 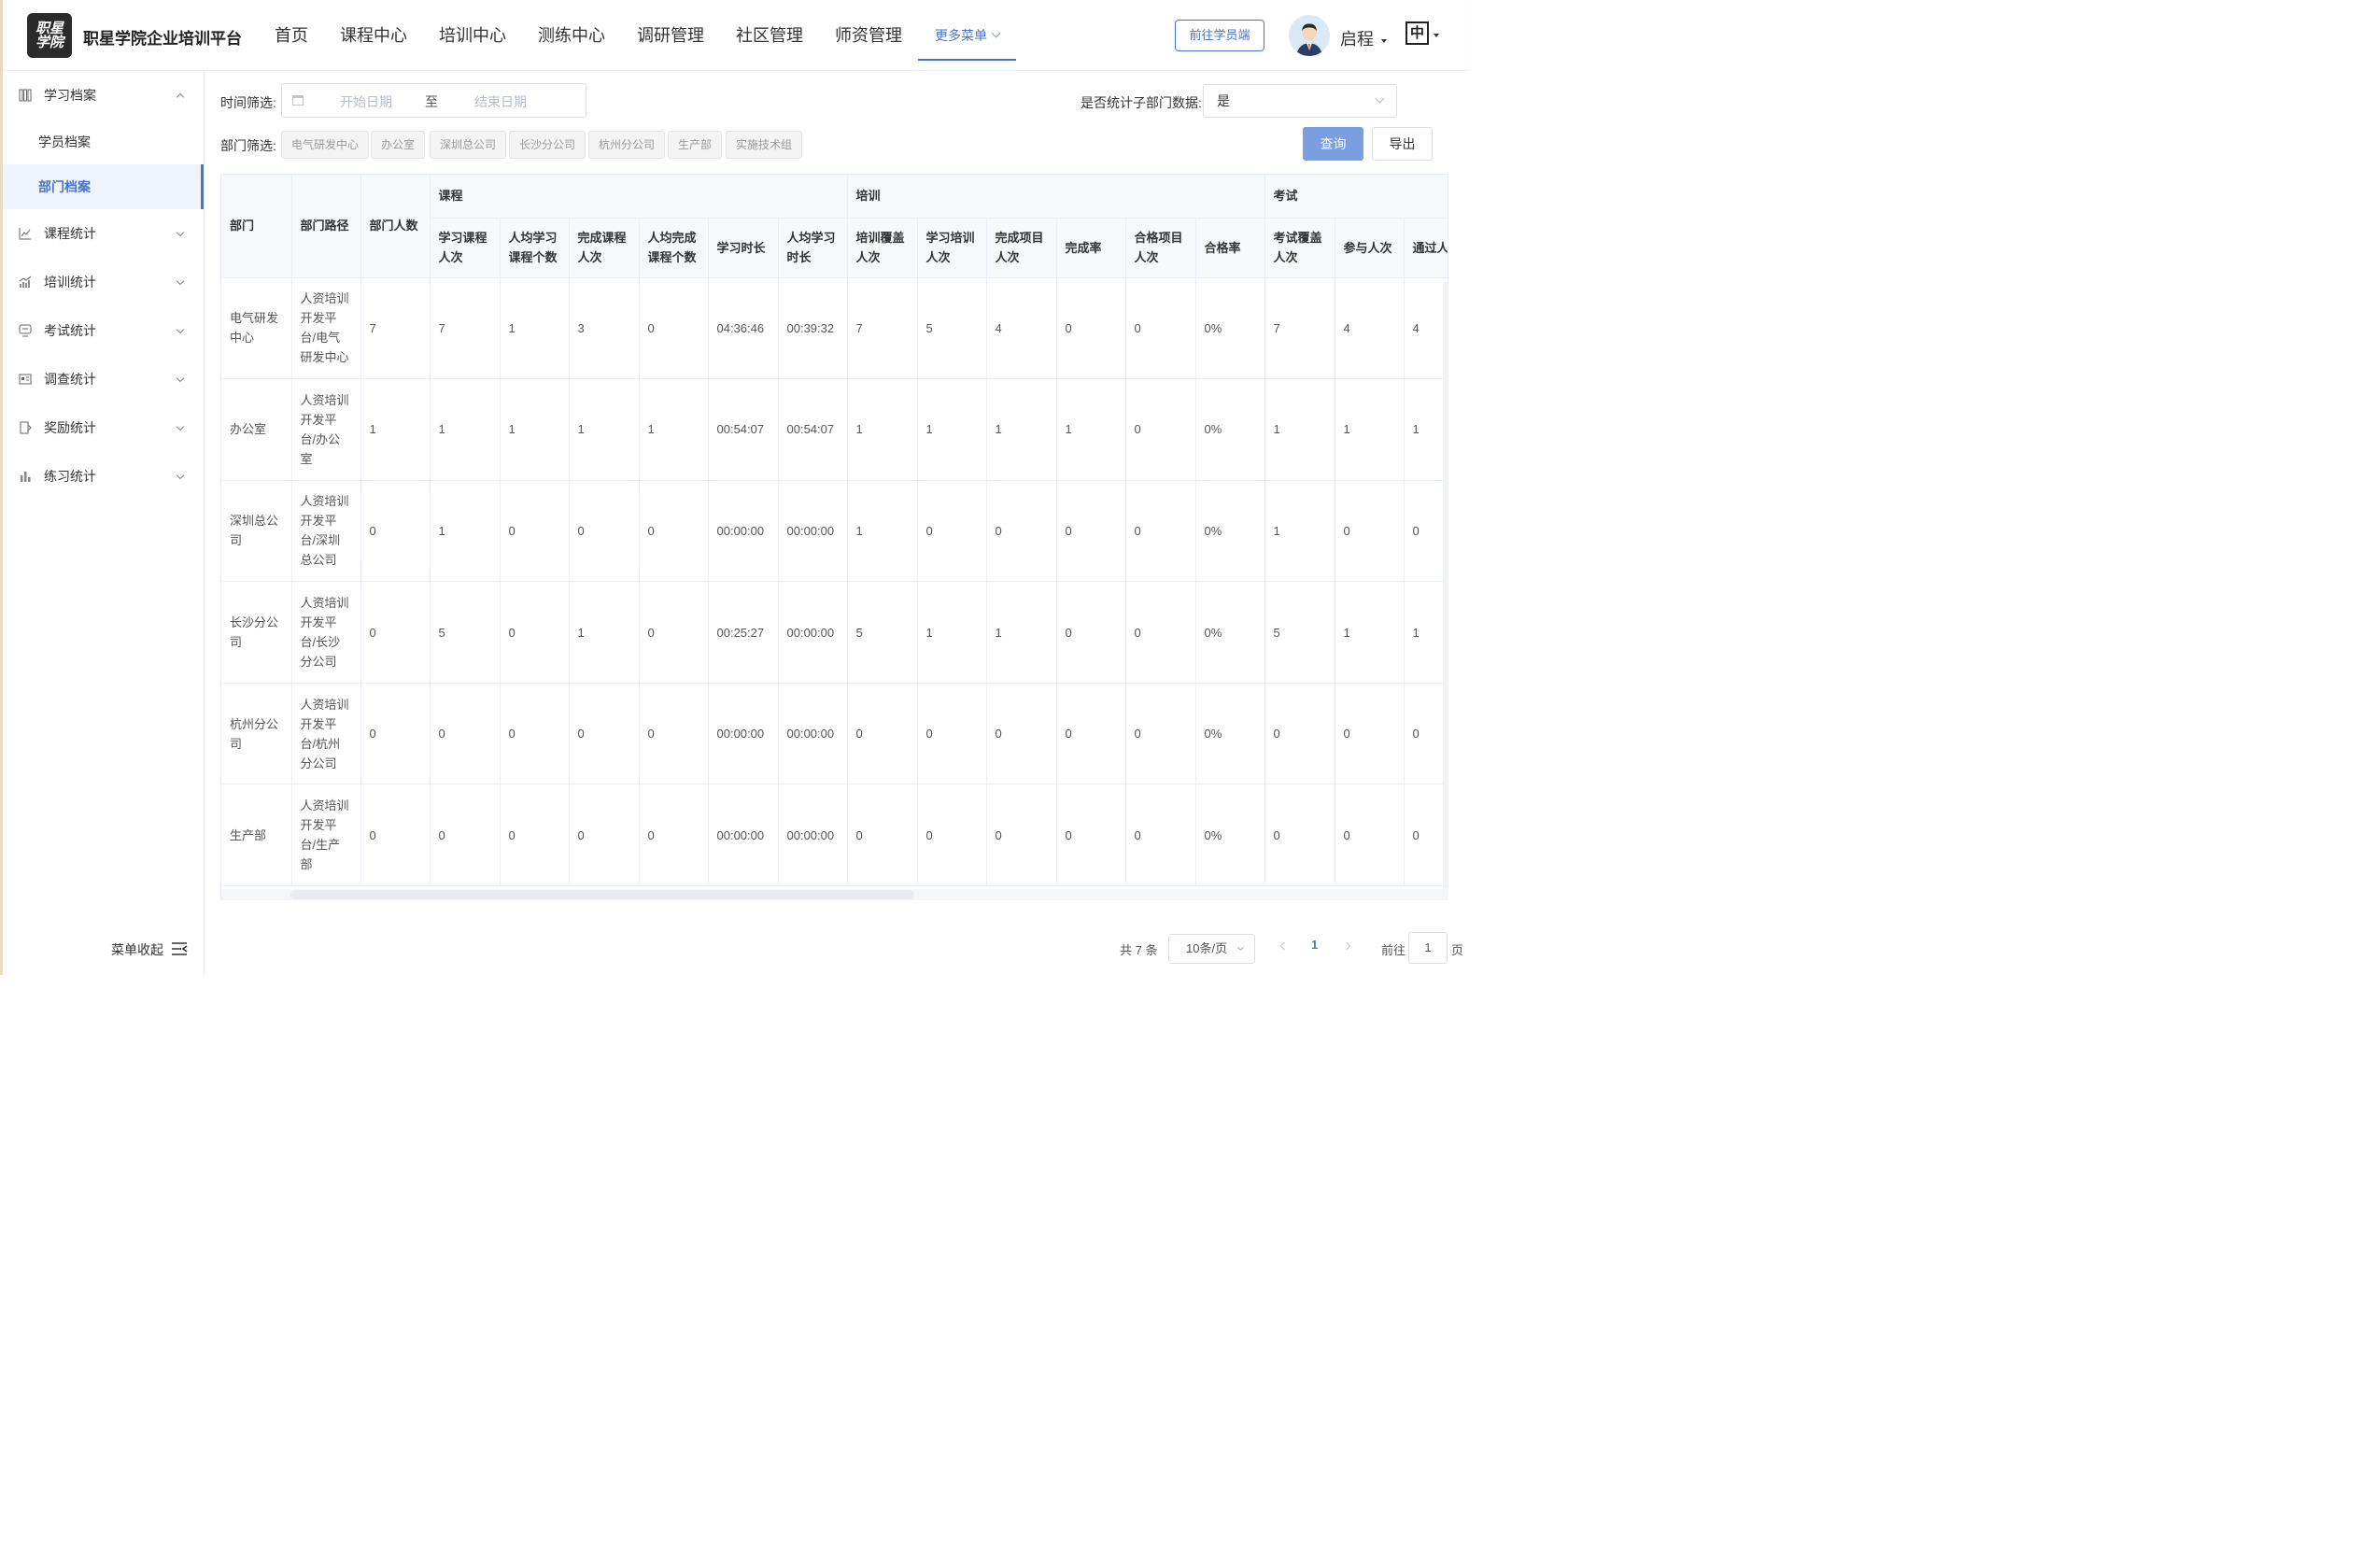 What do you see at coordinates (103, 282) in the screenshot?
I see `sidebar-group-training-stats: 培训统计` at bounding box center [103, 282].